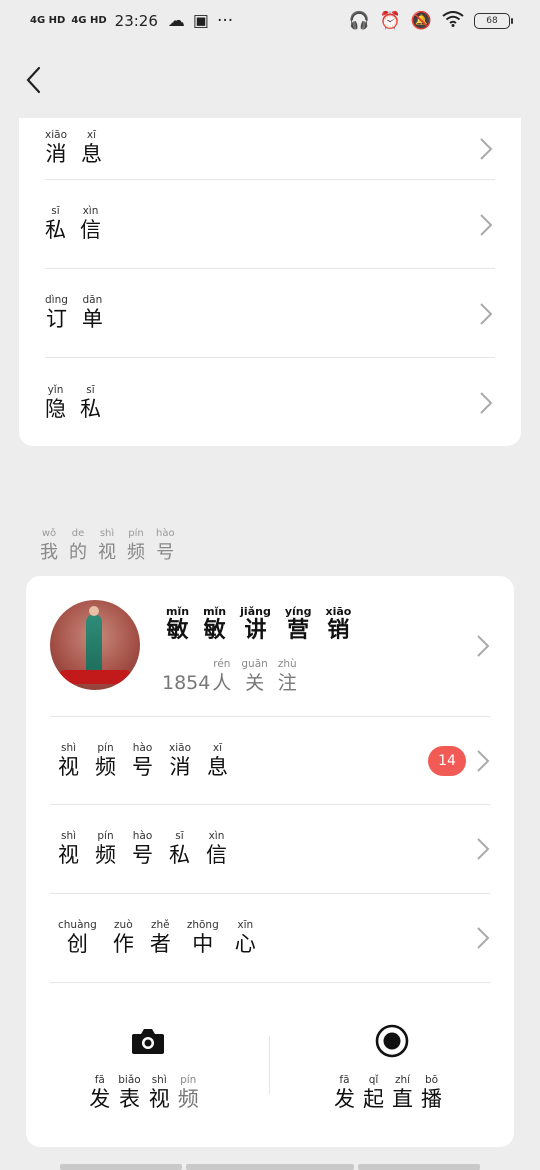  Describe the element at coordinates (55, 408) in the screenshot. I see `hanzi: 隐` at that location.